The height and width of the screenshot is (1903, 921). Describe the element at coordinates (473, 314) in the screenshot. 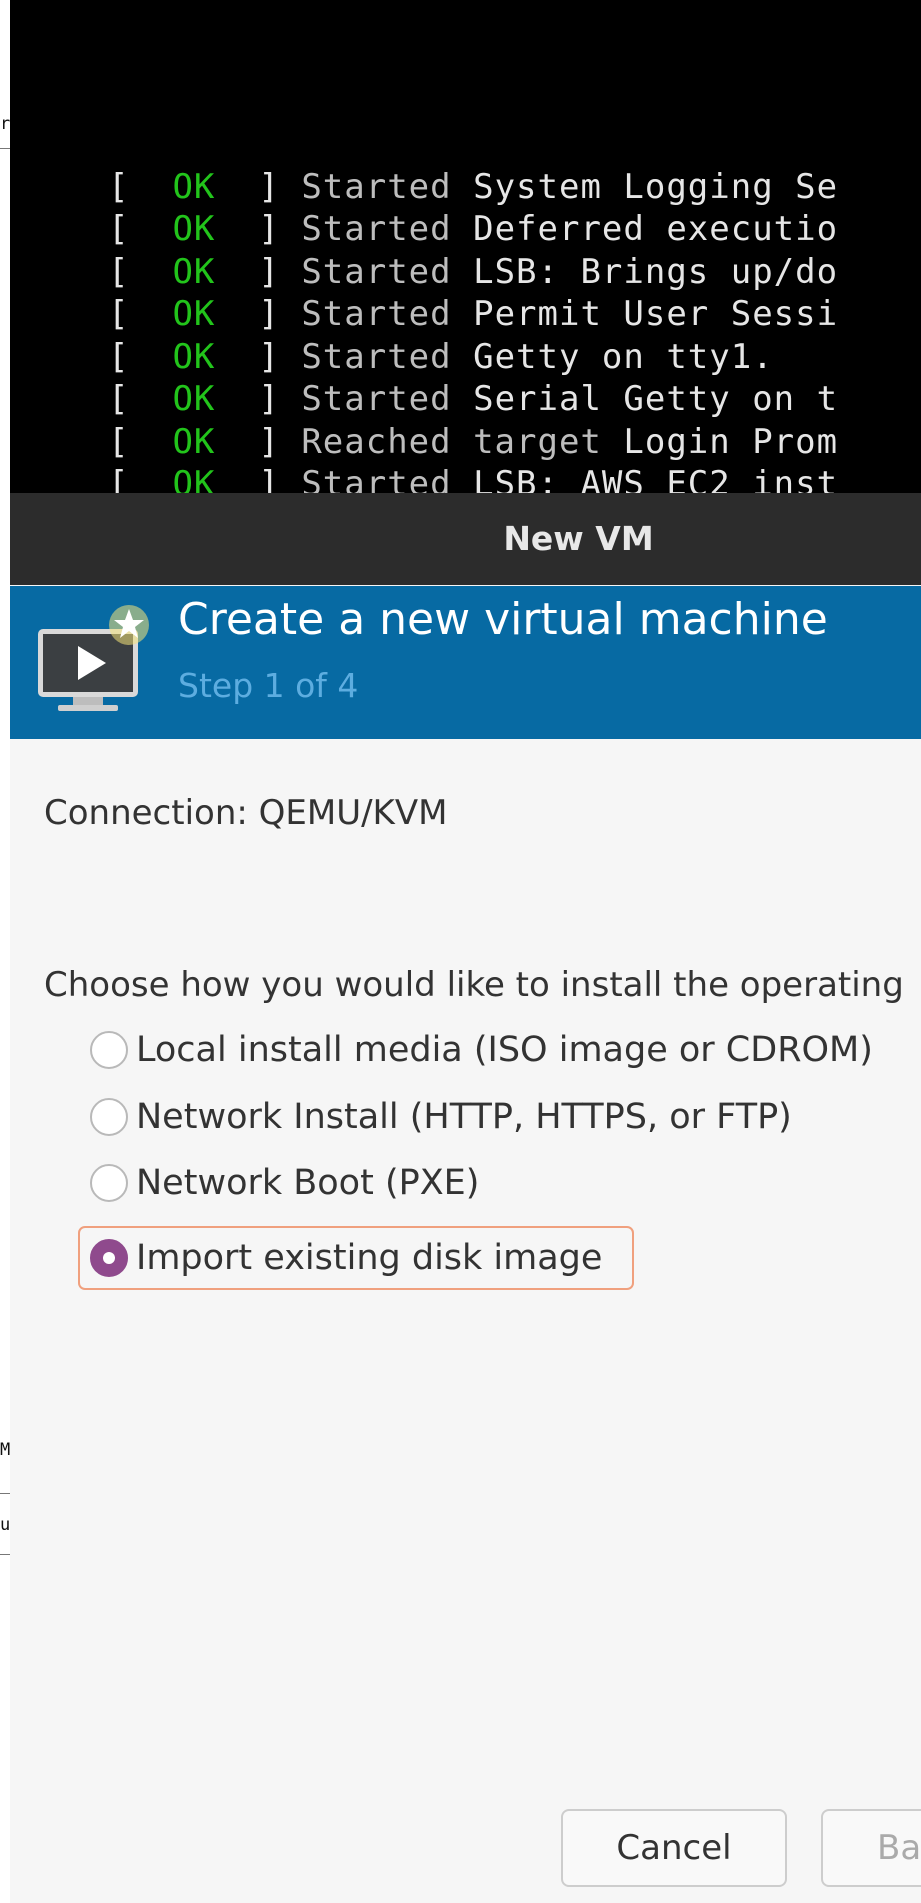

I see `console-line: [ OK ] Started Permit User Sessi` at that location.